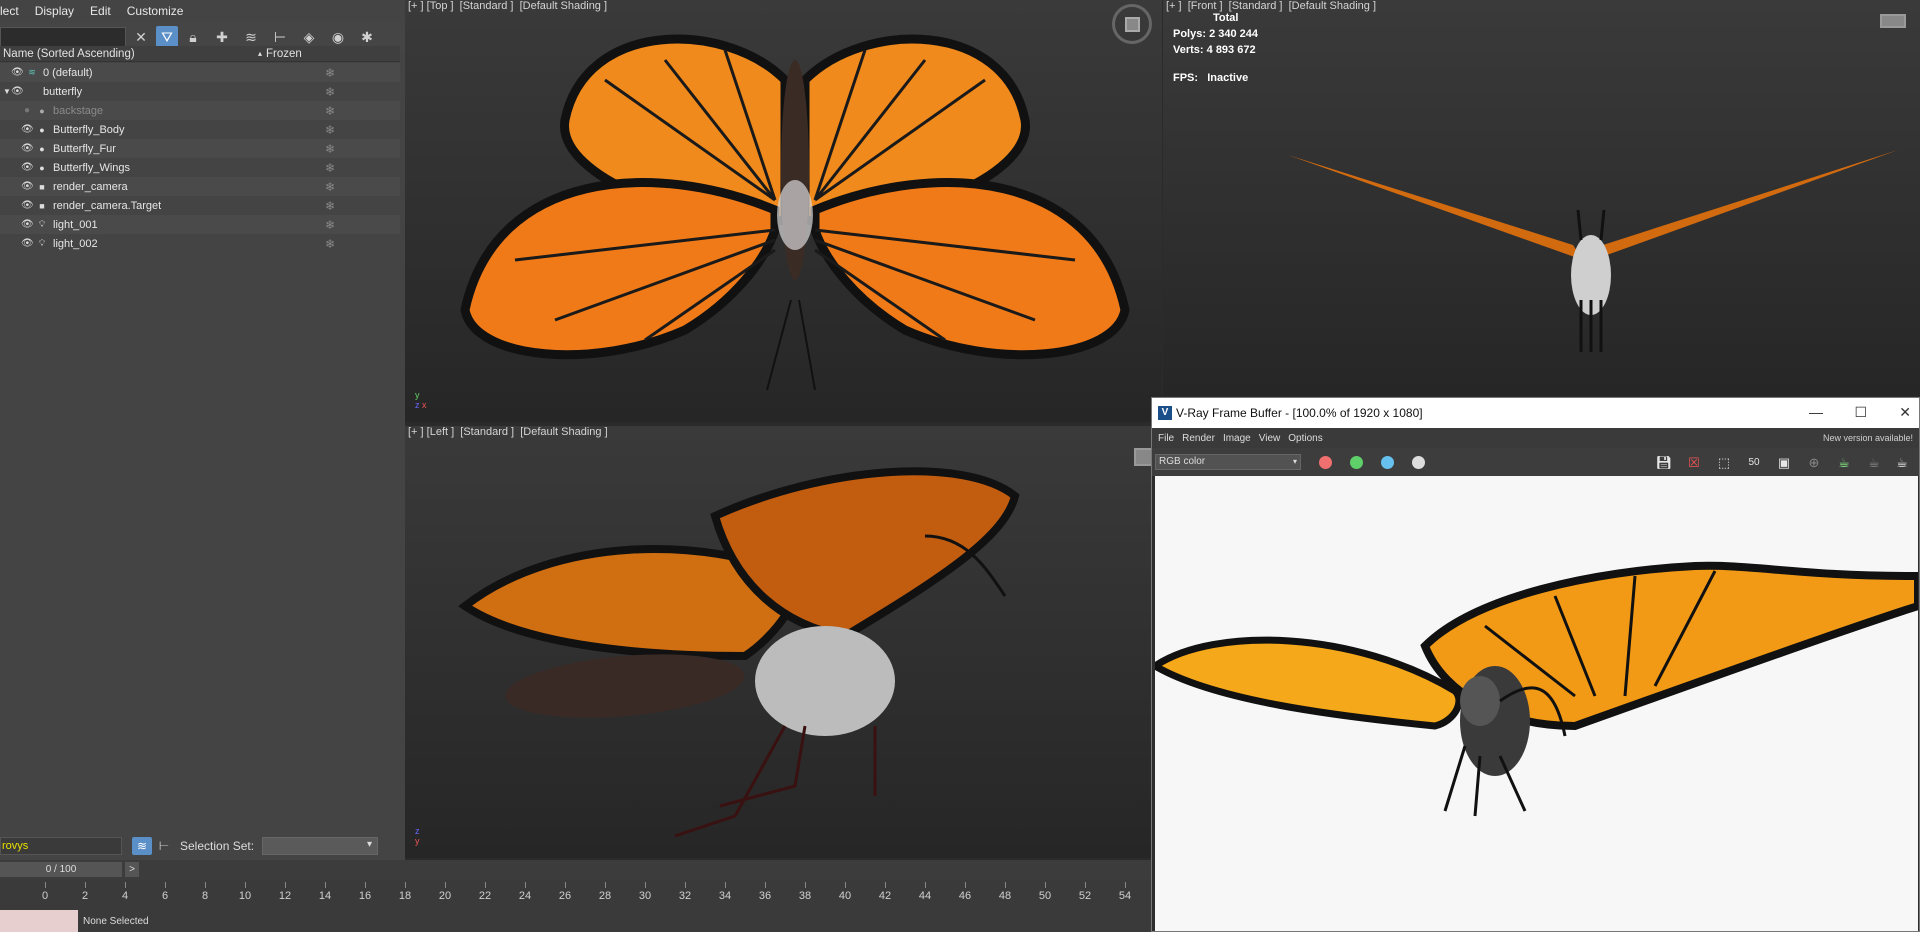 This screenshot has width=1920, height=932. I want to click on timeline-tick-label: 26, so click(565, 896).